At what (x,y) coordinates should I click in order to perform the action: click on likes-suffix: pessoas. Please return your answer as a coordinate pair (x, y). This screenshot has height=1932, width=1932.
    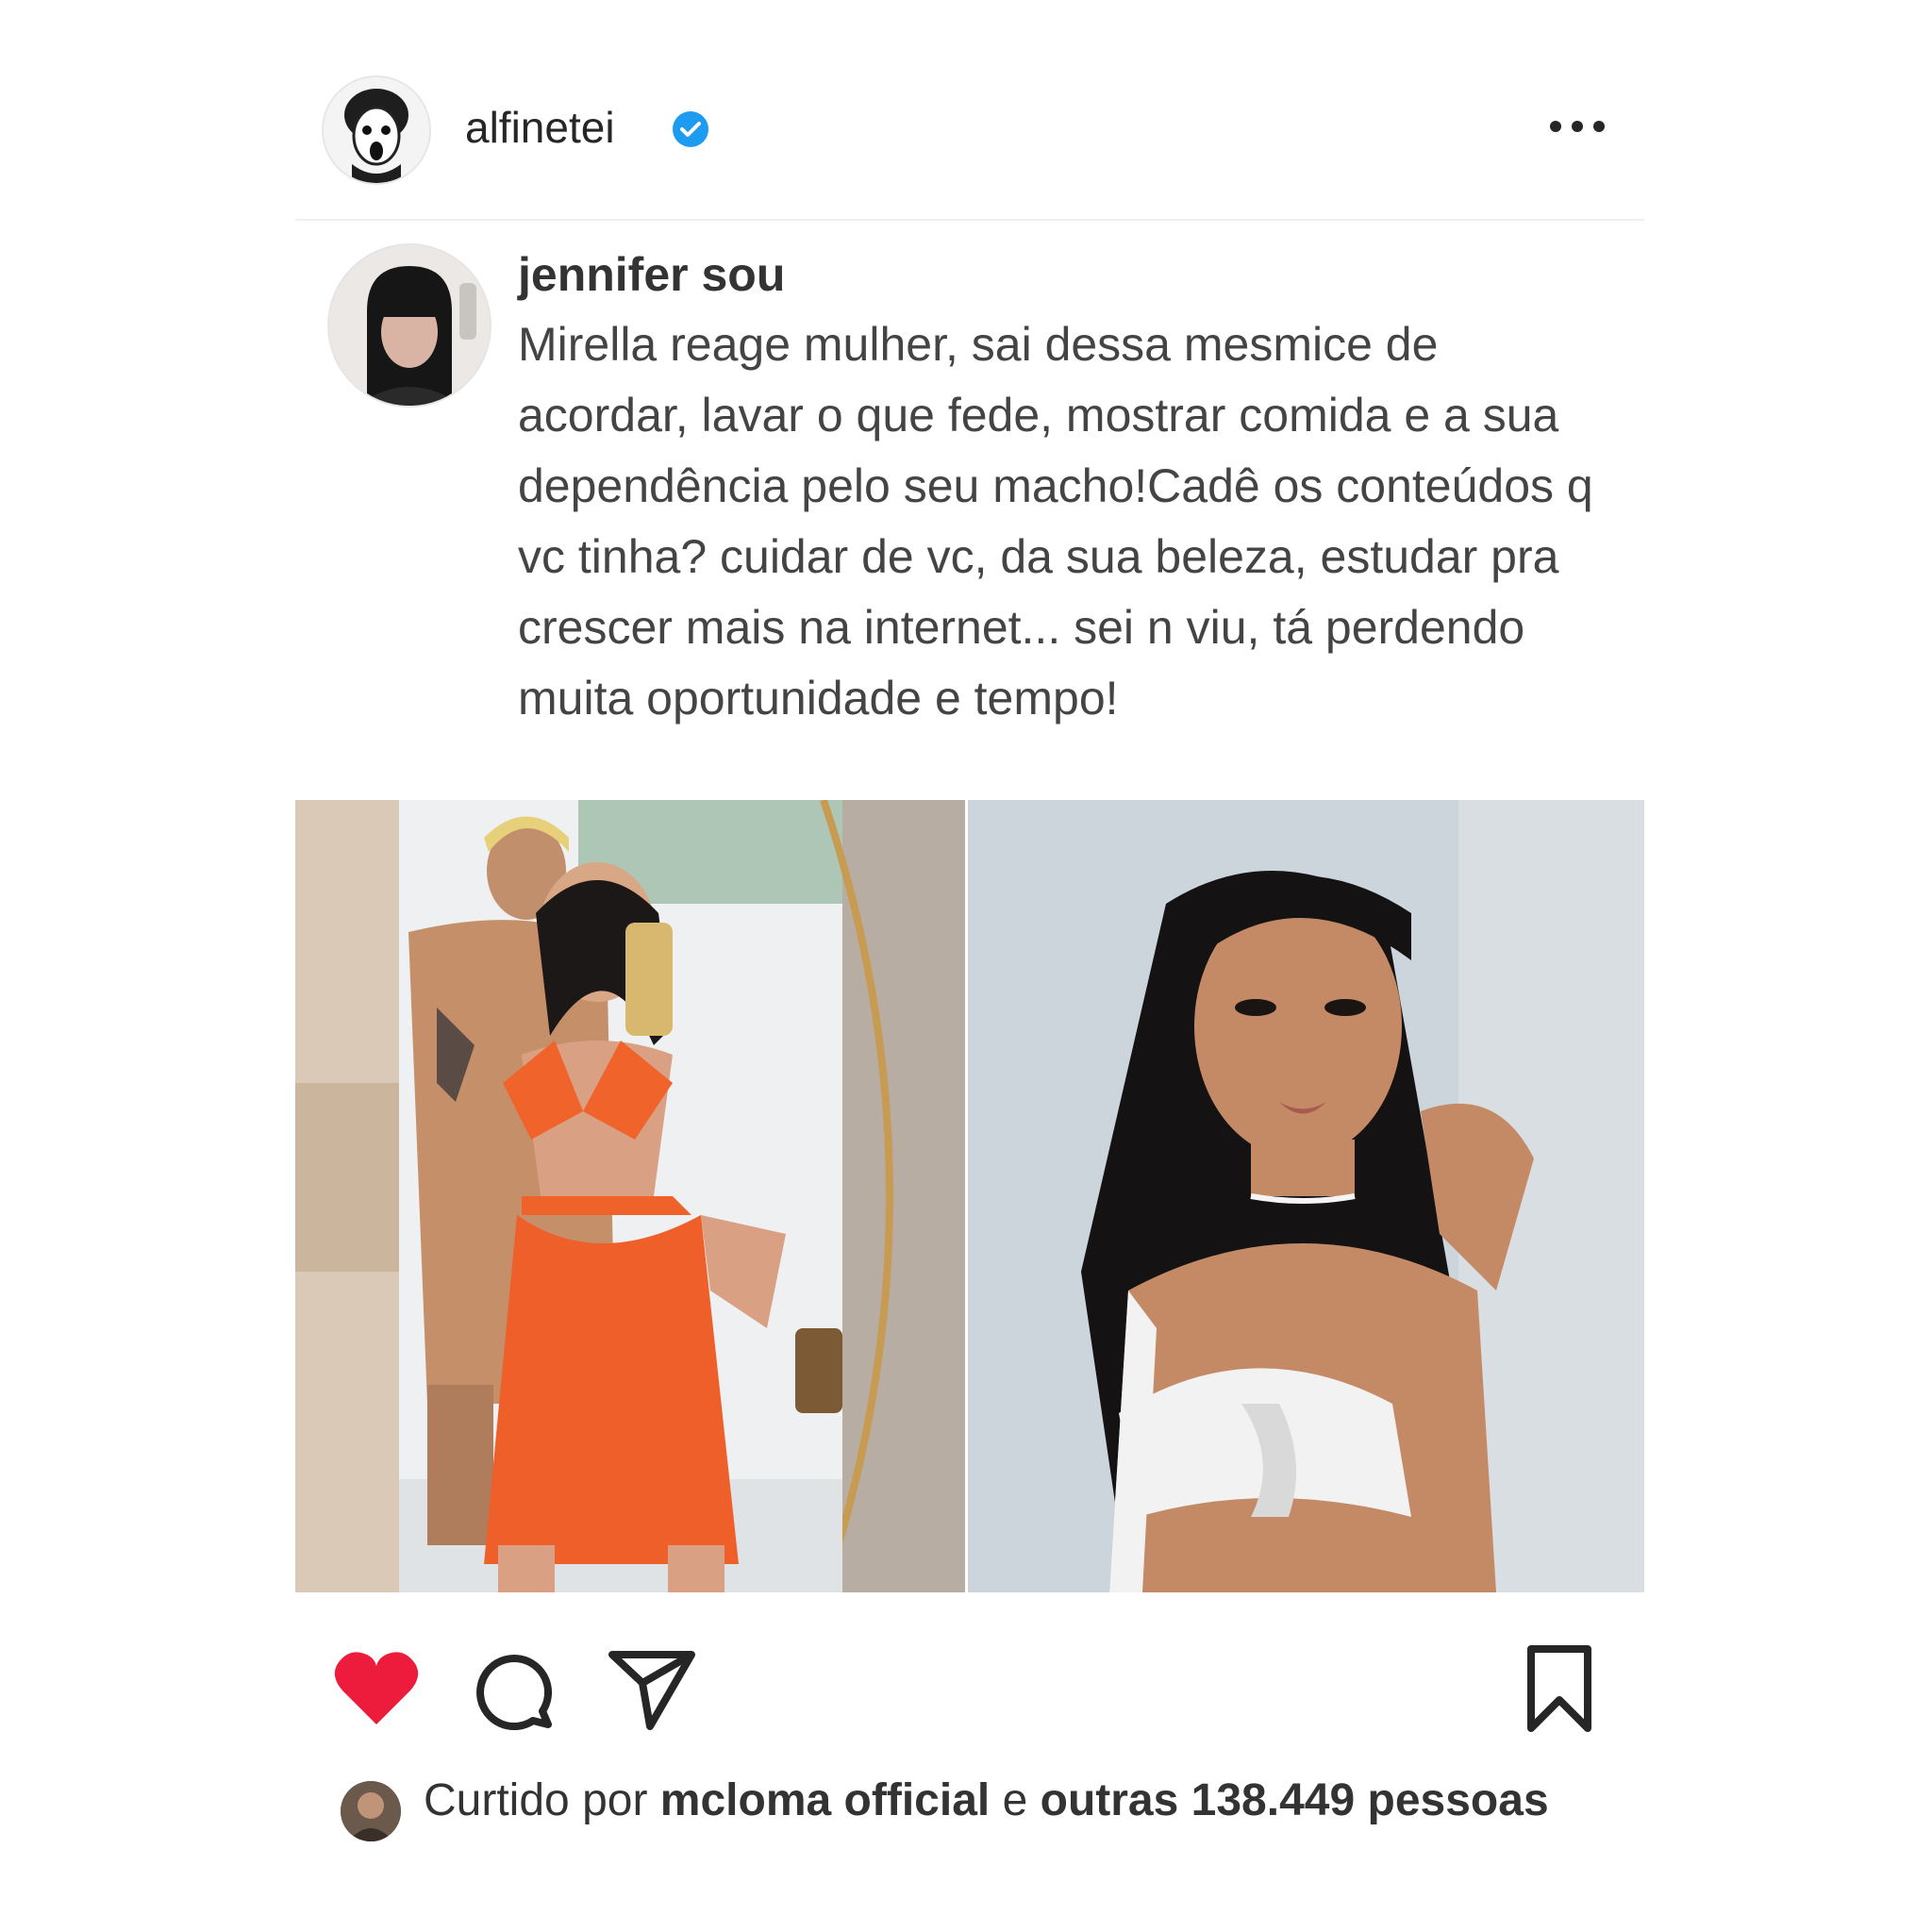
    Looking at the image, I should click on (1459, 1800).